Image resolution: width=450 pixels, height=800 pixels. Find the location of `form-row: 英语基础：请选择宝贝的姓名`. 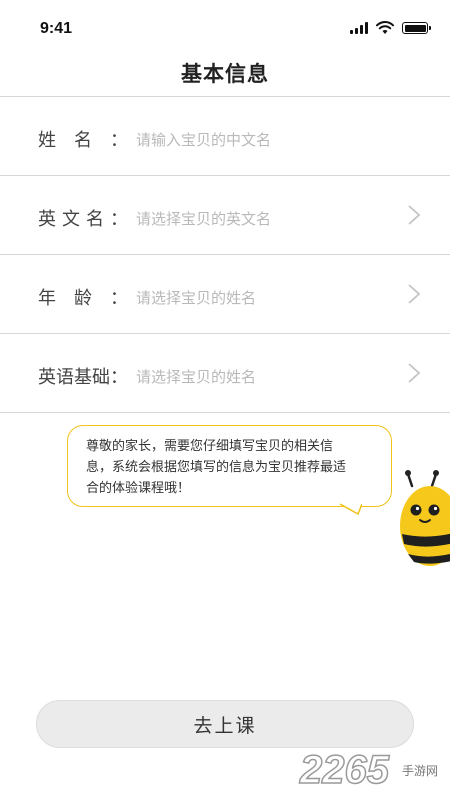

form-row: 英语基础：请选择宝贝的姓名 is located at coordinates (225, 373).